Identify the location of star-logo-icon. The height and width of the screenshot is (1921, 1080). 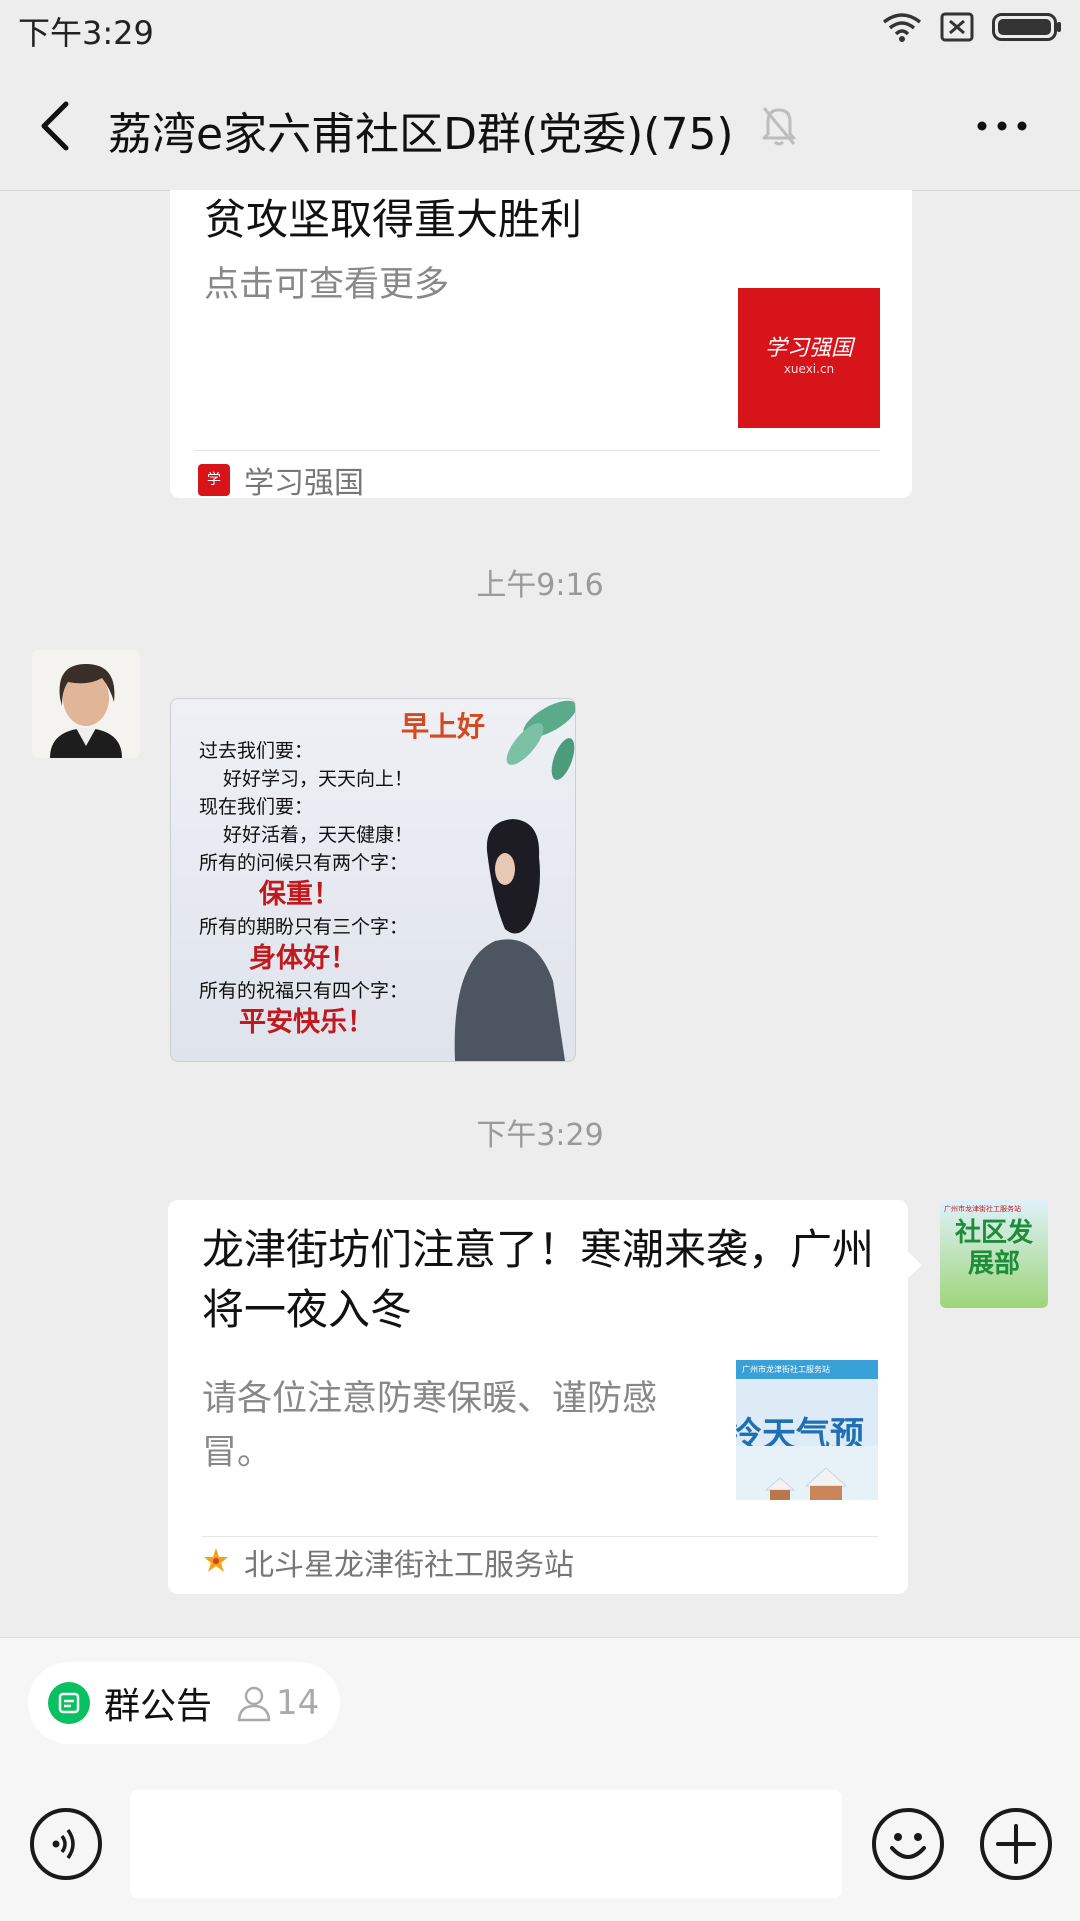
(216, 1560).